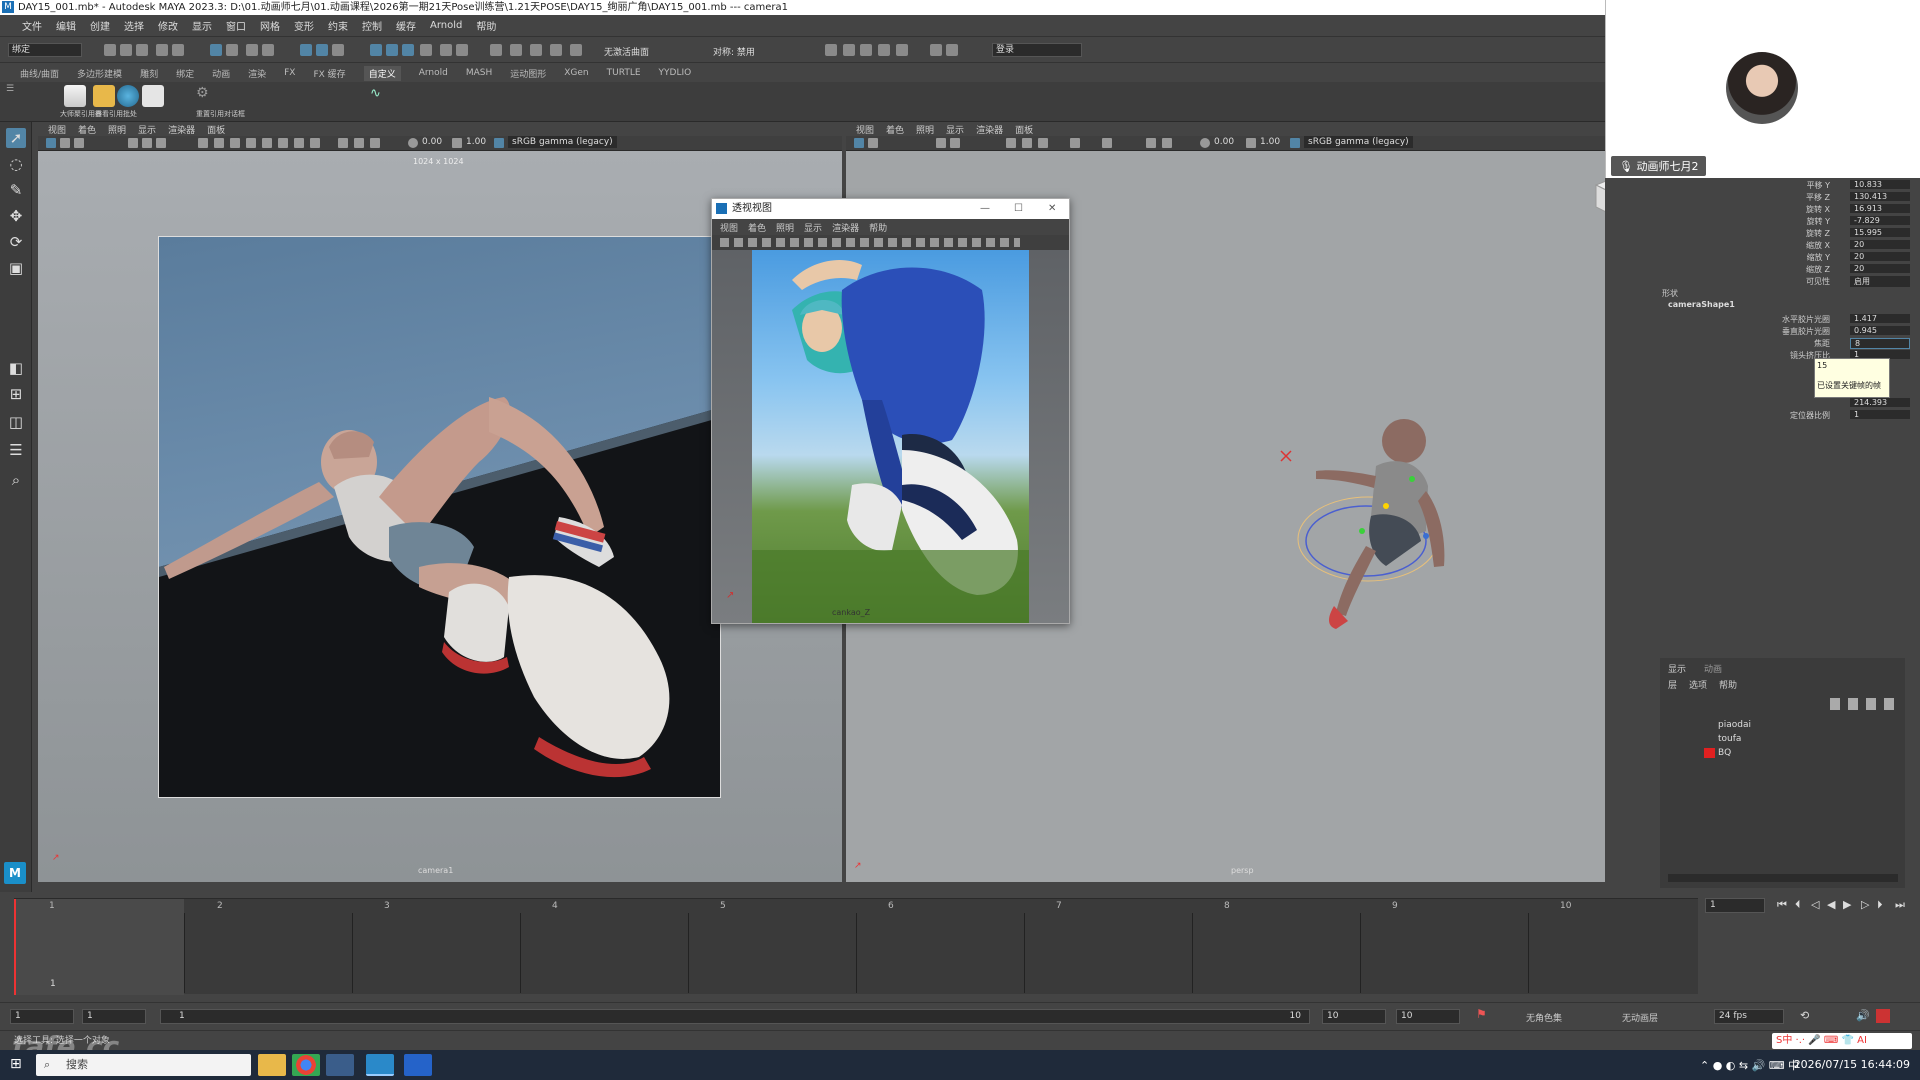 The height and width of the screenshot is (1080, 1920). Describe the element at coordinates (143, 1065) in the screenshot. I see `taskbar-search: ⌕ 搜索` at that location.